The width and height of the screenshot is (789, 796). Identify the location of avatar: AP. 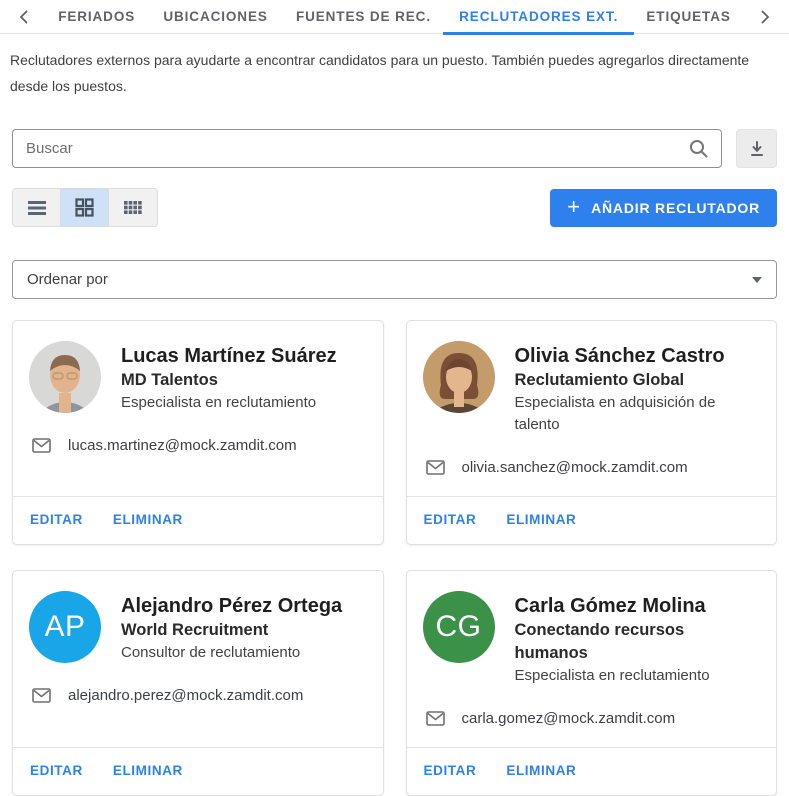
(65, 627).